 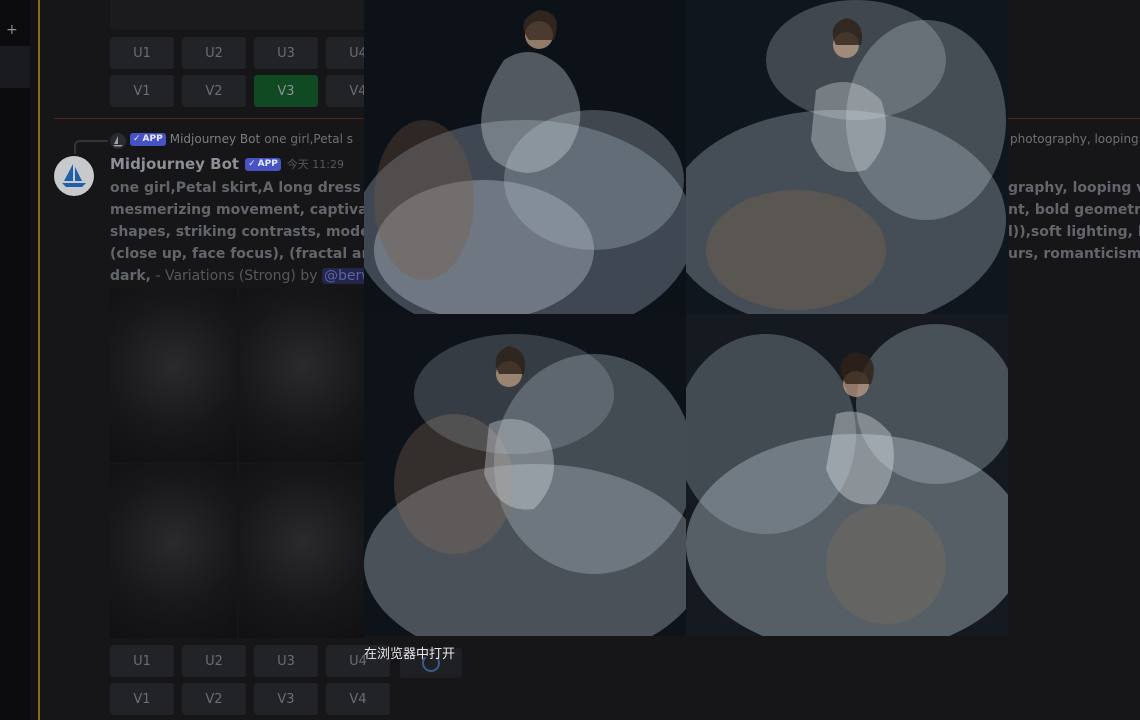 I want to click on server-rail: +, so click(x=15, y=360).